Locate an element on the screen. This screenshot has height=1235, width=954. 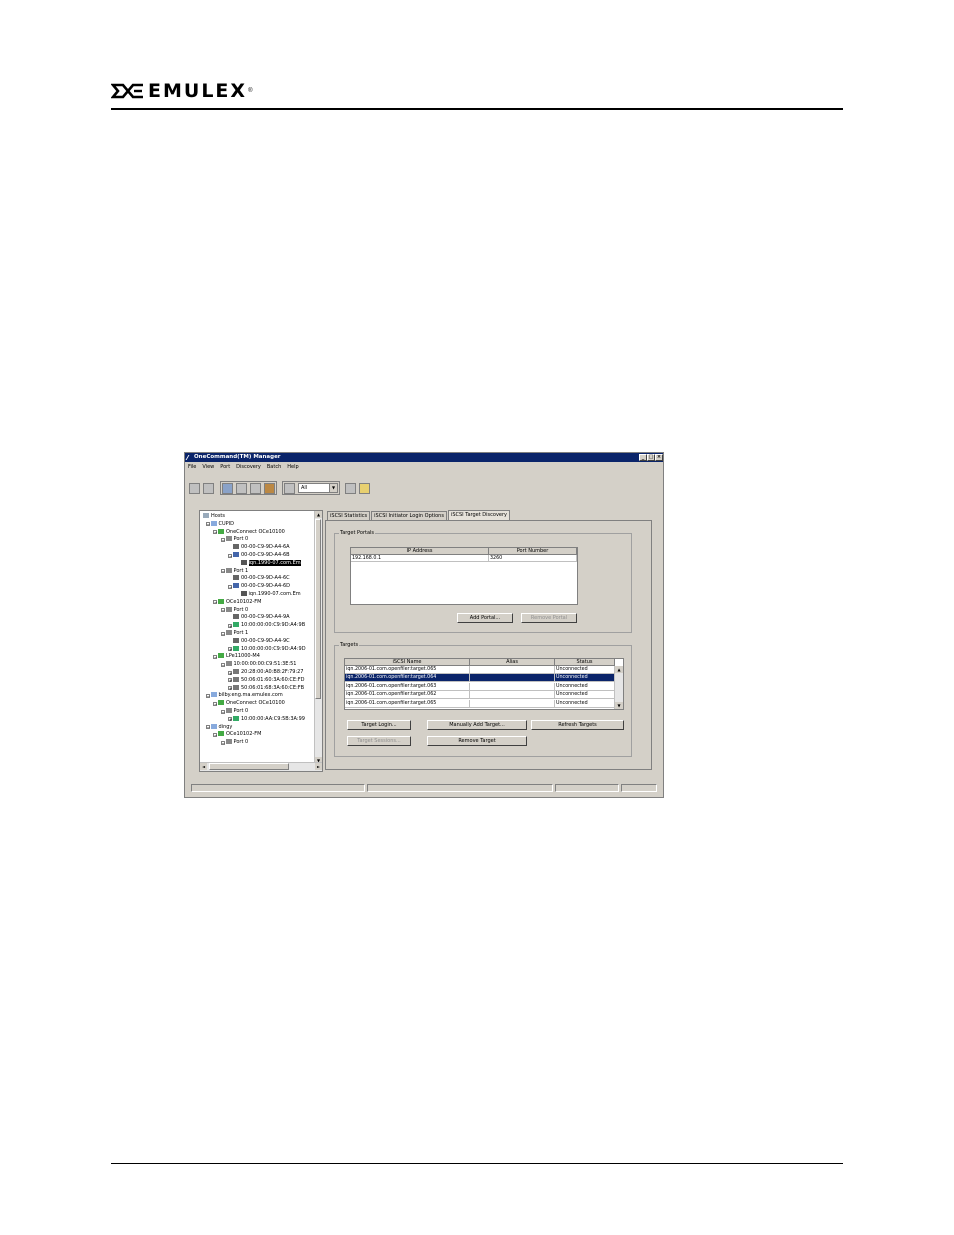
lun-icon is located at coordinates (236, 671).